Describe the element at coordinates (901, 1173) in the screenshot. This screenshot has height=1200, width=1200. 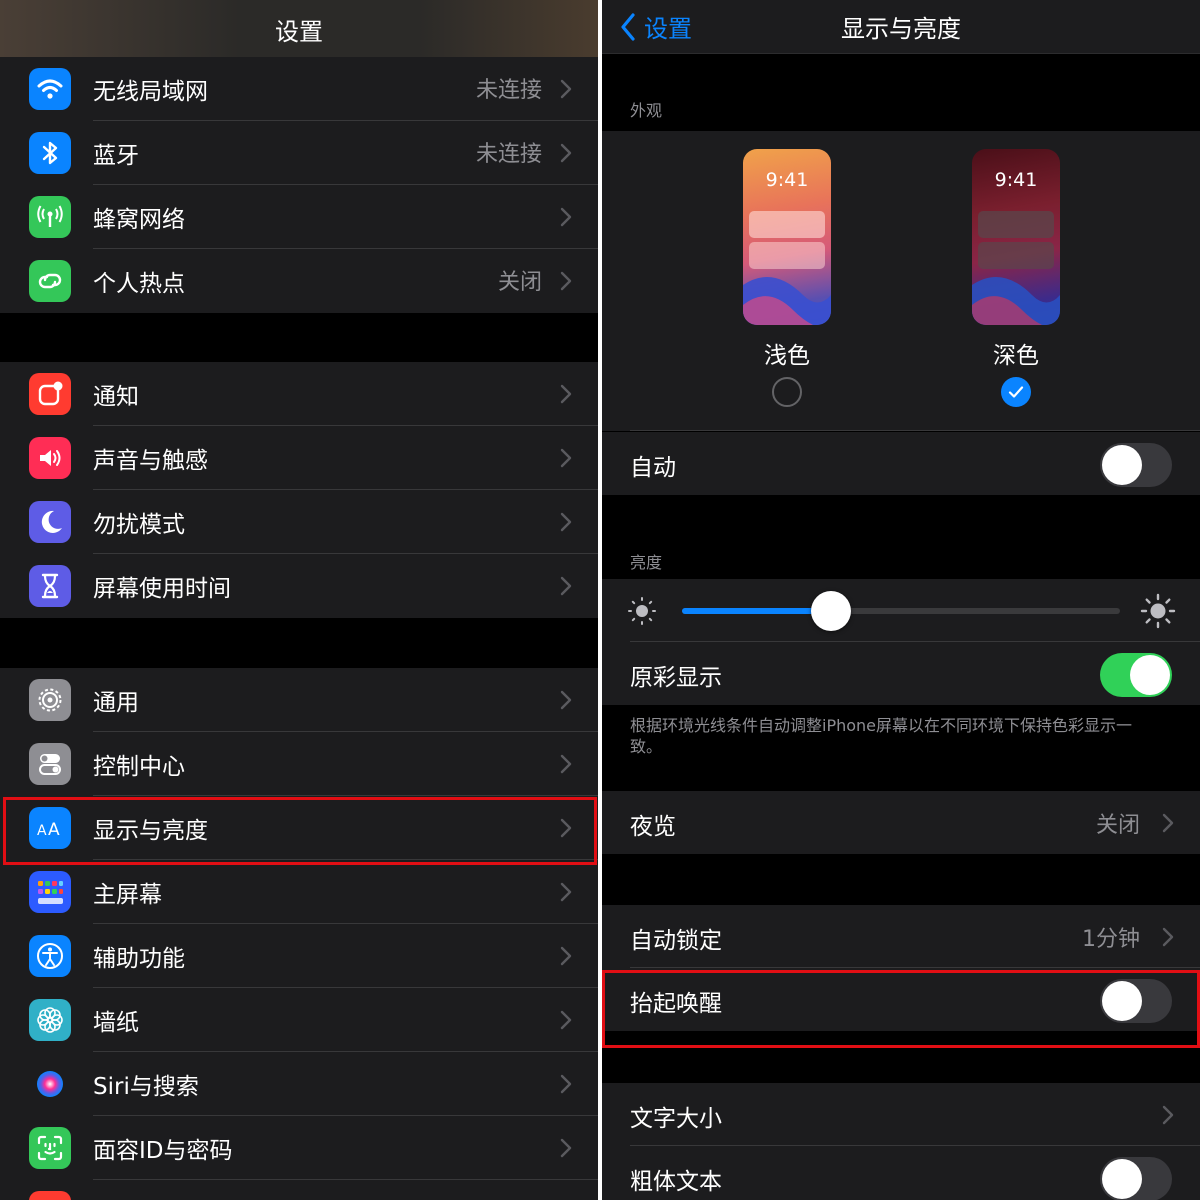
I see `bold-text-row: 粗体文本` at that location.